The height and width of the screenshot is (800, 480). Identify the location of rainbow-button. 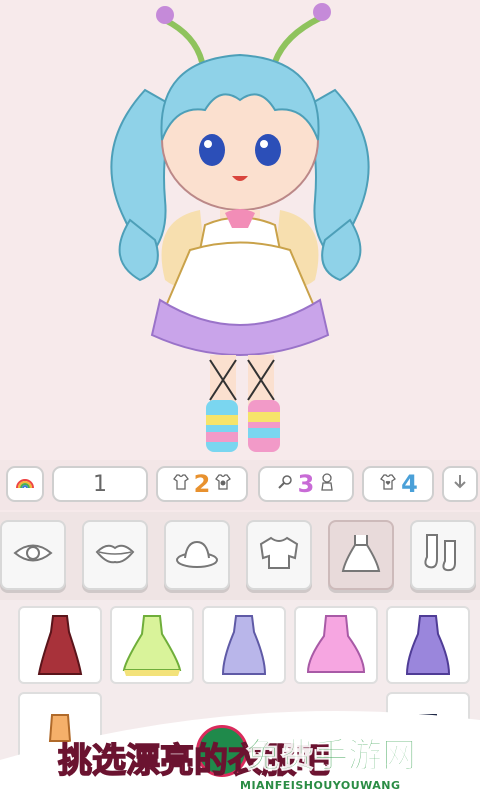
(25, 484).